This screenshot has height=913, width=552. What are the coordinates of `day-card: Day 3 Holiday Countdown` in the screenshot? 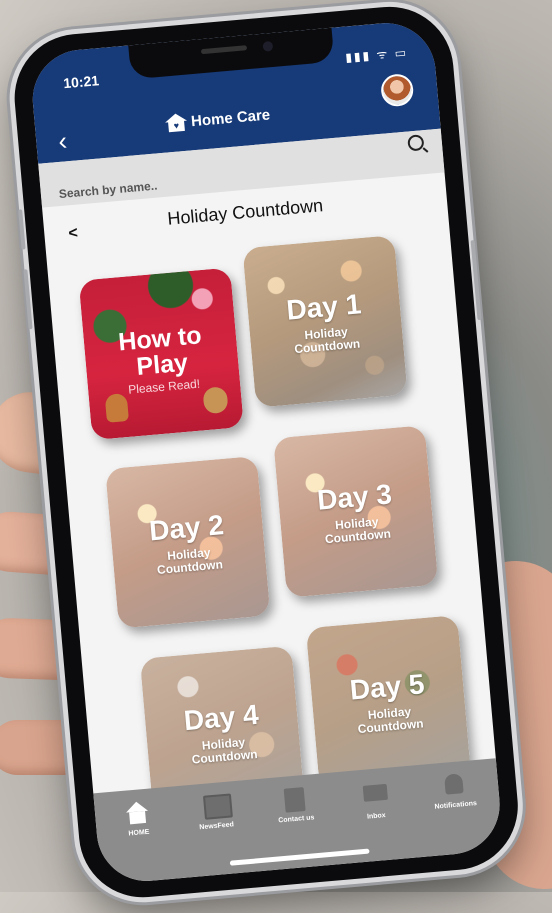 It's located at (356, 511).